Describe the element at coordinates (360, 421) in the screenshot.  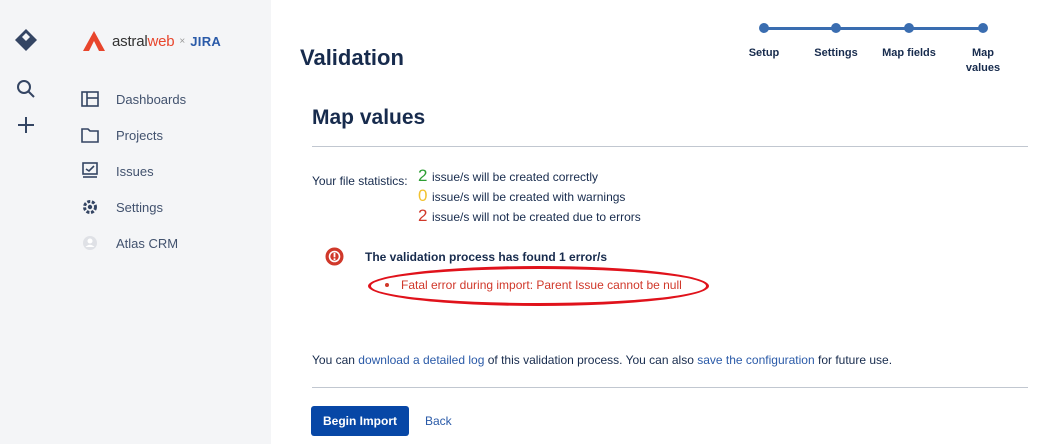
I see `begin-import-button: Begin Import` at that location.